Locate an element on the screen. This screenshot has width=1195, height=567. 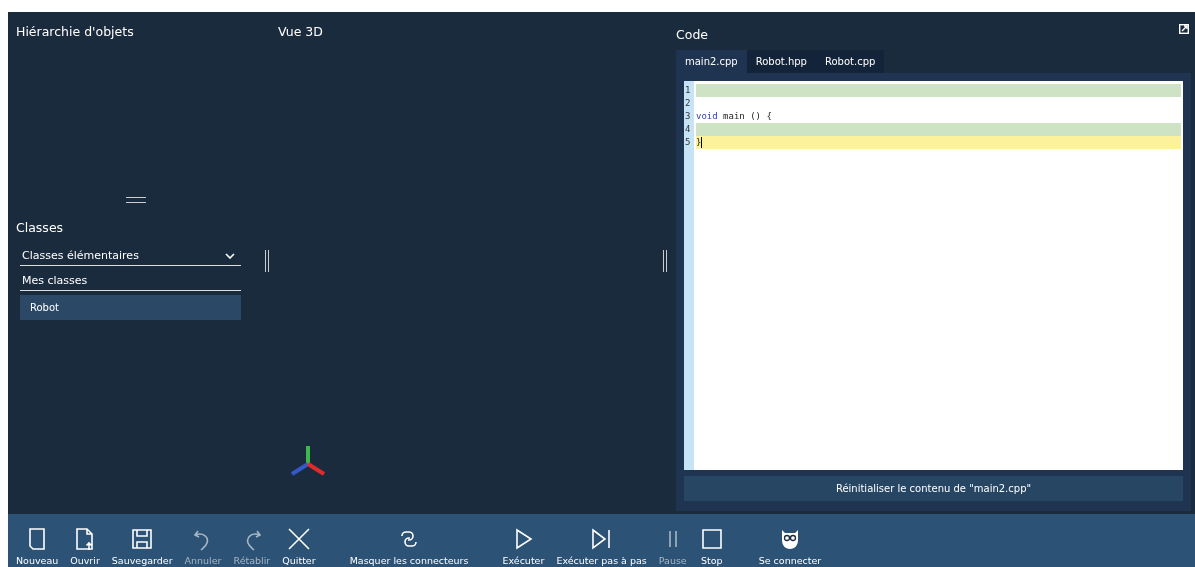
section-header: Mes classes is located at coordinates (130, 281).